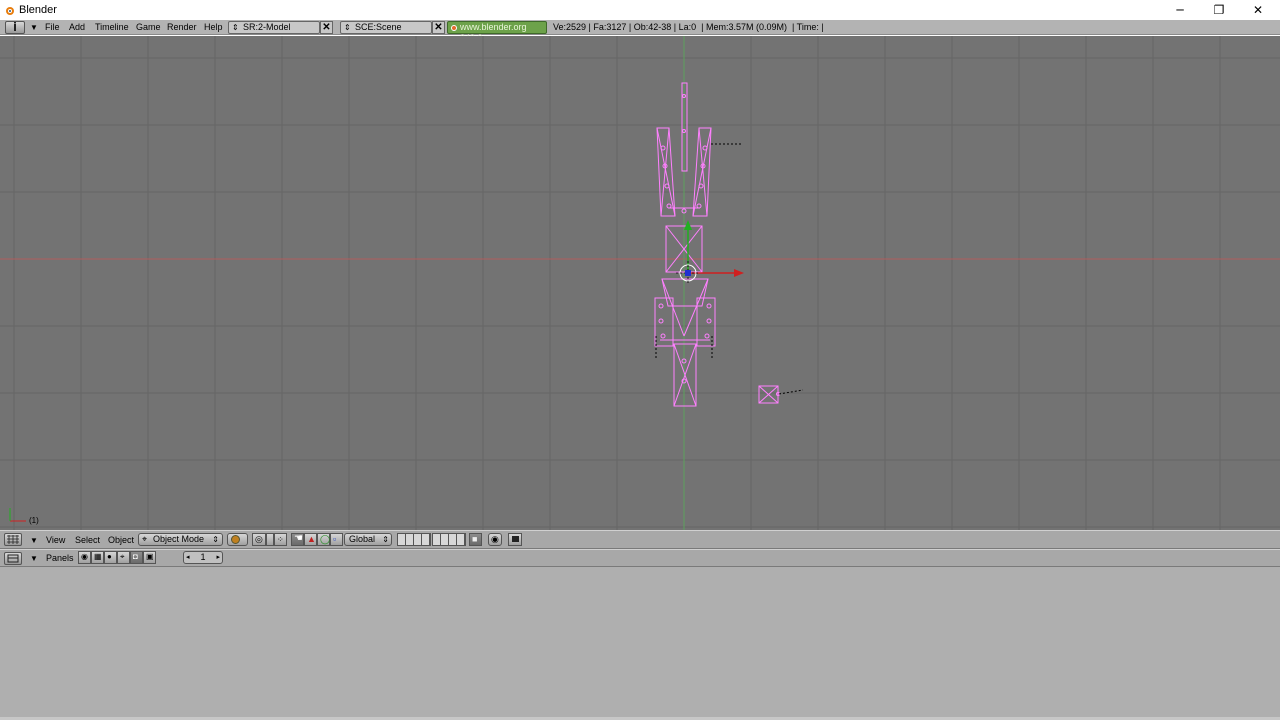 This screenshot has width=1280, height=720. What do you see at coordinates (270, 539) in the screenshot?
I see `pivot-arrow` at bounding box center [270, 539].